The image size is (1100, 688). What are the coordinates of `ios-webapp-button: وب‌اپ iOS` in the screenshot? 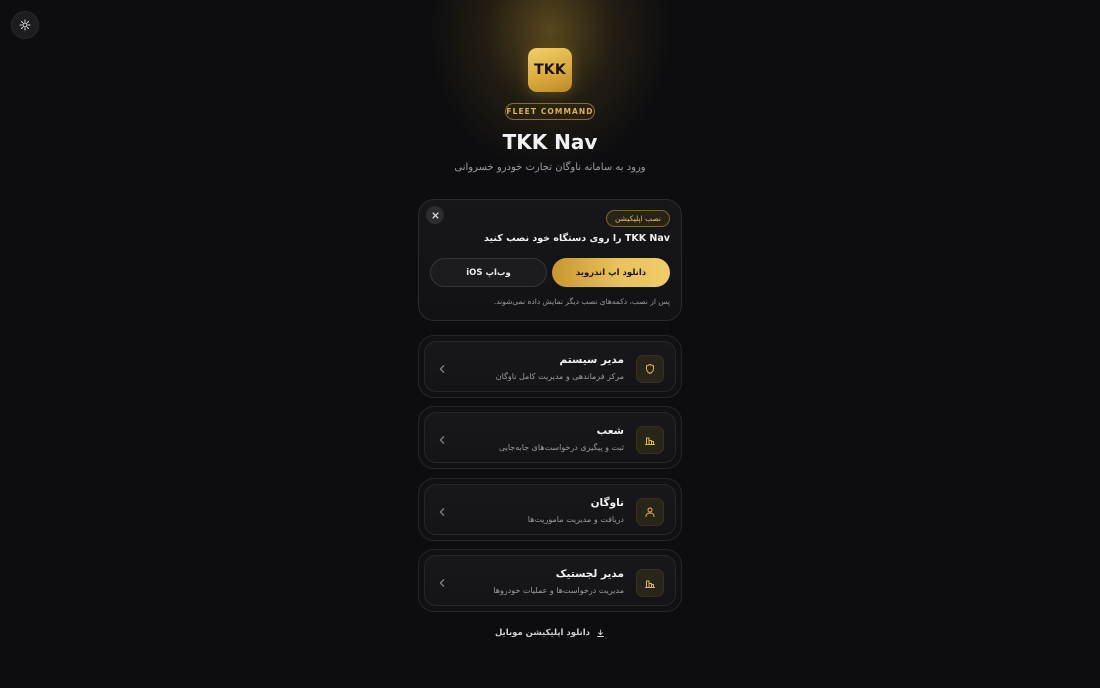 It's located at (488, 272).